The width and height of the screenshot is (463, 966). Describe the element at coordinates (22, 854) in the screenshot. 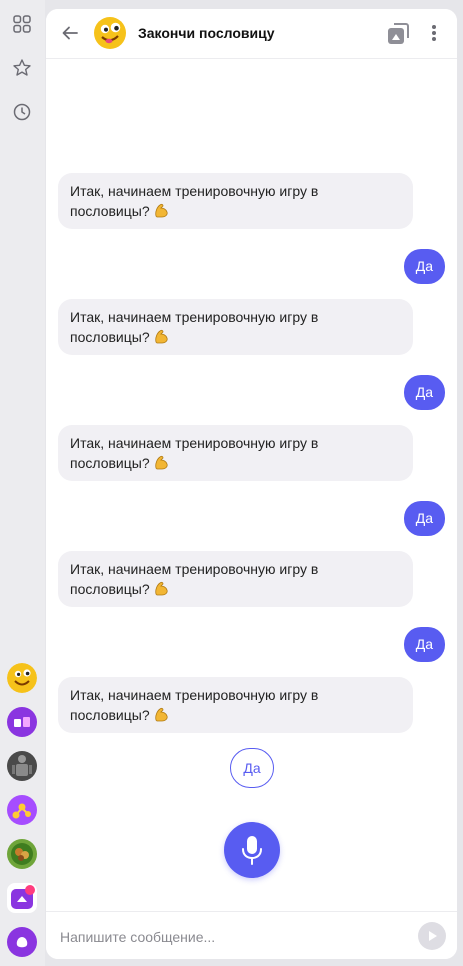

I see `forest-skill-icon` at that location.